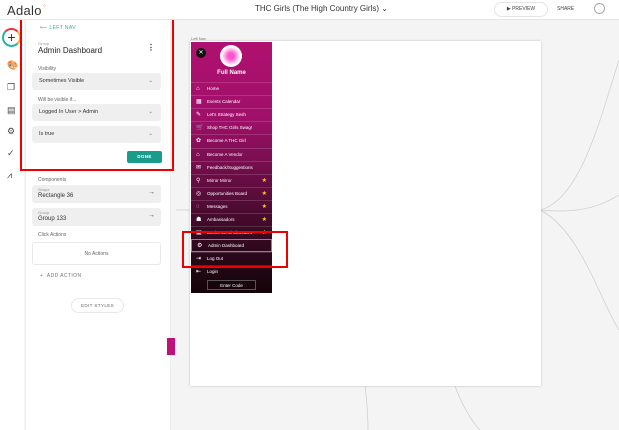 Image resolution: width=619 pixels, height=430 pixels. Describe the element at coordinates (224, 102) in the screenshot. I see `menu-label: Events Calendar` at that location.